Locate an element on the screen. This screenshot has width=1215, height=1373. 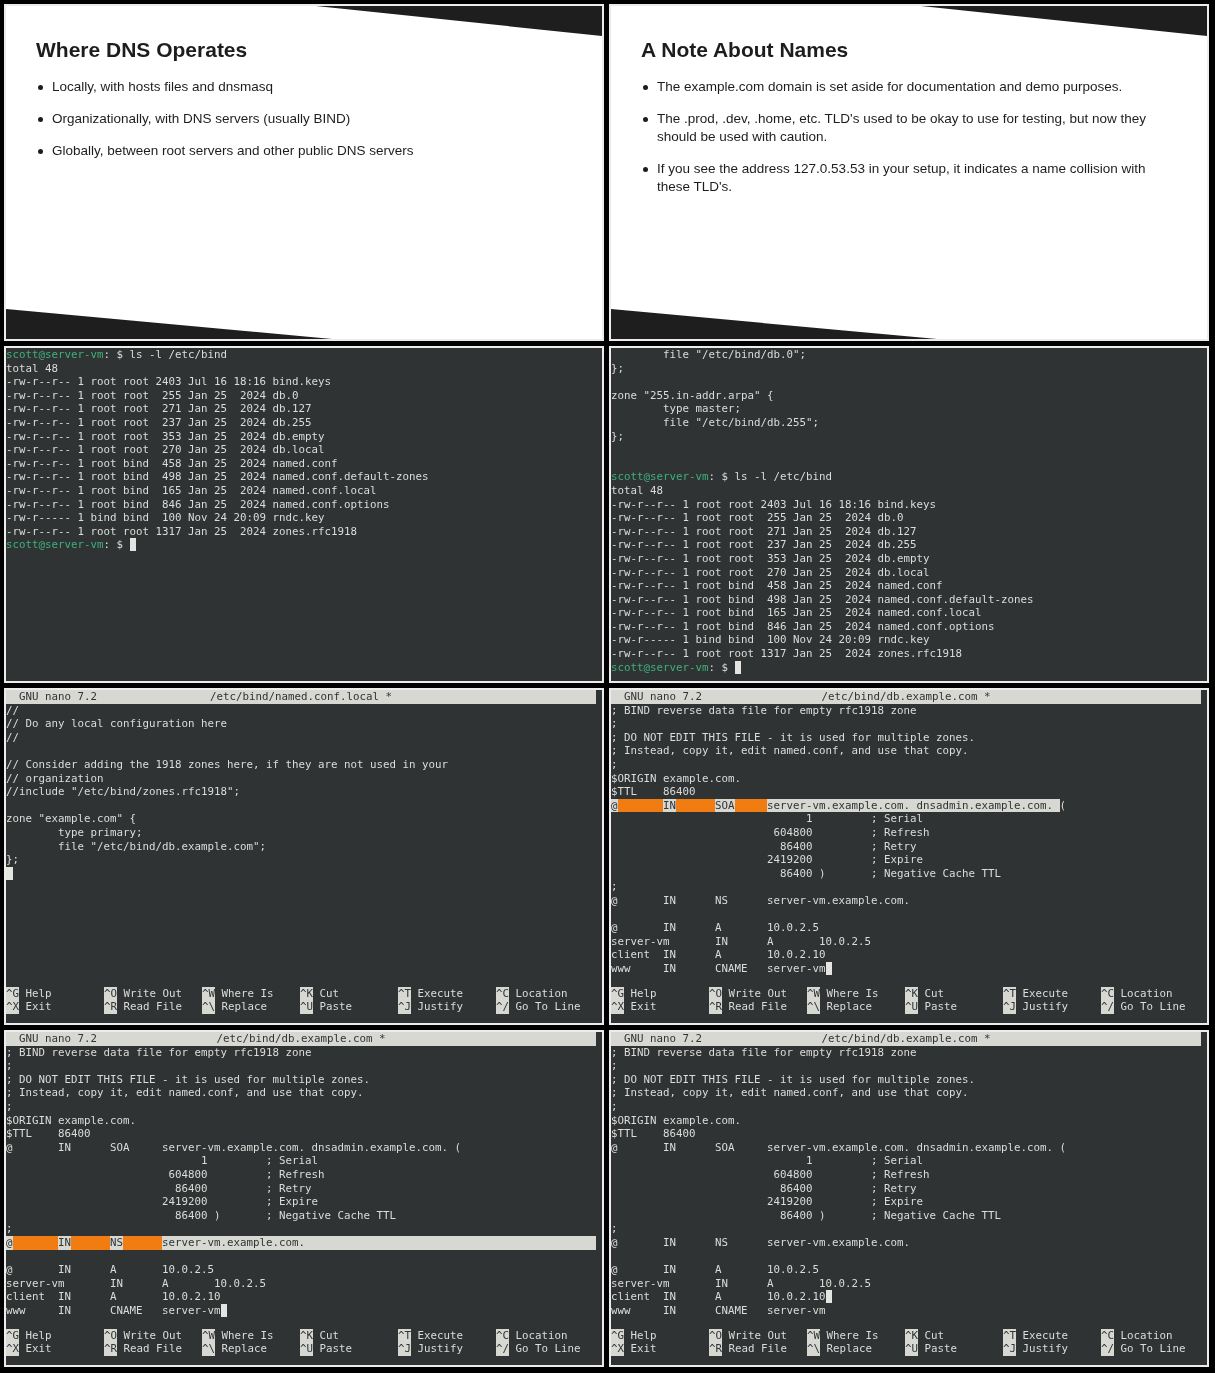
code-line: @ IN SOA server-vm.example.com. dnsadmin.example.com. ( is located at coordinates (234, 1147).